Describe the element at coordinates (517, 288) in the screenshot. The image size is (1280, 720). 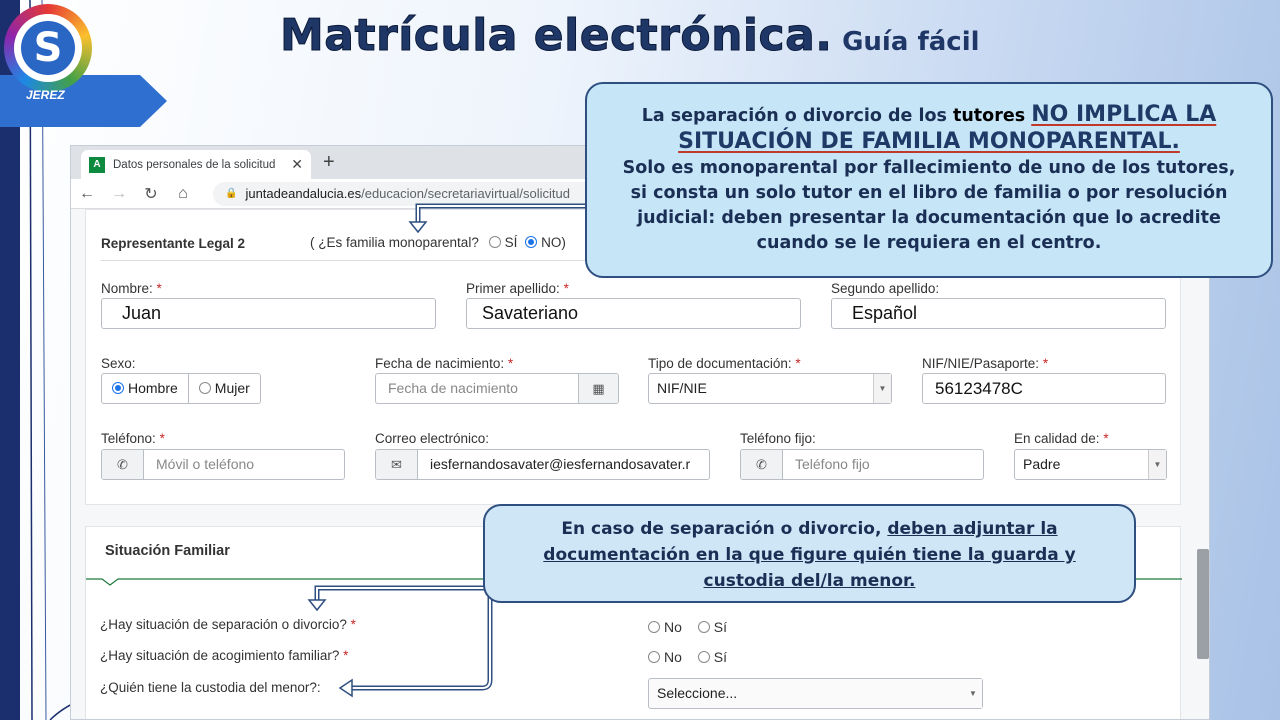
I see `primer-apellido-label: Primer apellido: *` at that location.